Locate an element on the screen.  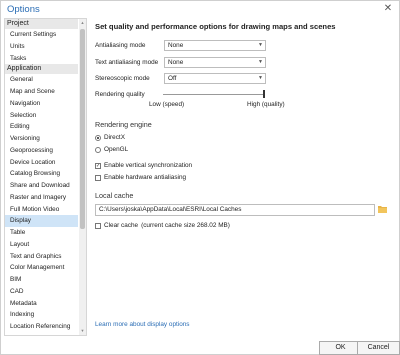
scroll-up-icon: ▲ is located at coordinates (82, 23).